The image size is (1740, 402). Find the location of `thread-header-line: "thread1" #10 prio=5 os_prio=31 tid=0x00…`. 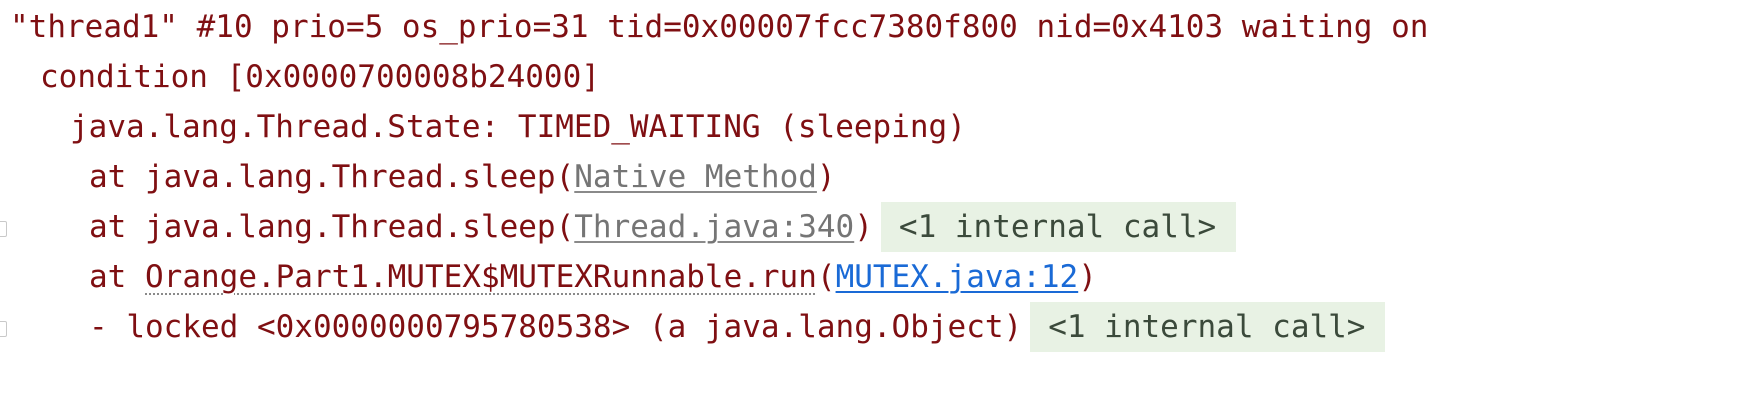

thread-header-line: "thread1" #10 prio=5 os_prio=31 tid=0x00… is located at coordinates (714, 27).